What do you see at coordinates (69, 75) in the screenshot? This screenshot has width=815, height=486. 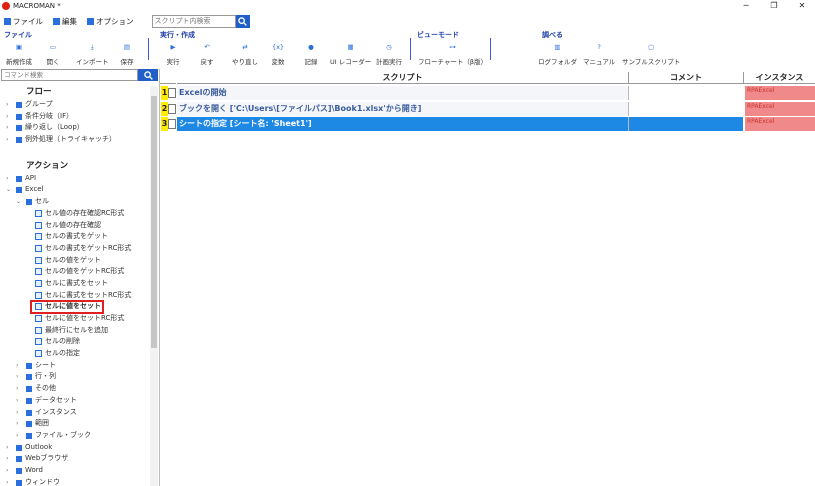 I see `command-search-input` at bounding box center [69, 75].